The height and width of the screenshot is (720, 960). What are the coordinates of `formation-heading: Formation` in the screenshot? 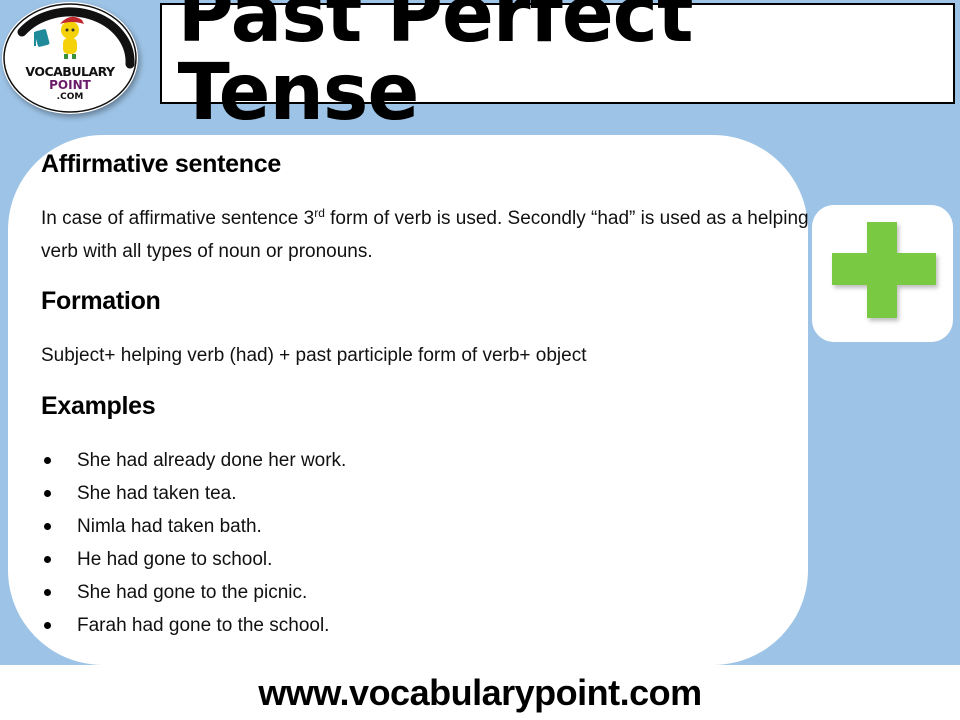 It's located at (101, 301).